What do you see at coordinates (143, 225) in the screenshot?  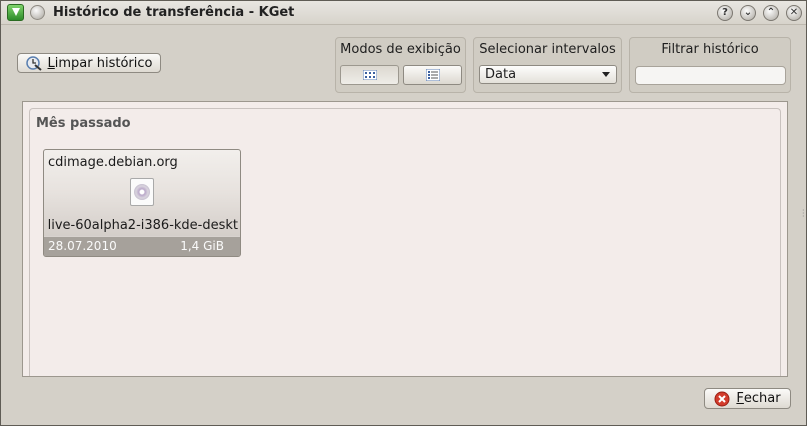 I see `item-filename: debian-live-60alpha2-i386-kde-deskt` at bounding box center [143, 225].